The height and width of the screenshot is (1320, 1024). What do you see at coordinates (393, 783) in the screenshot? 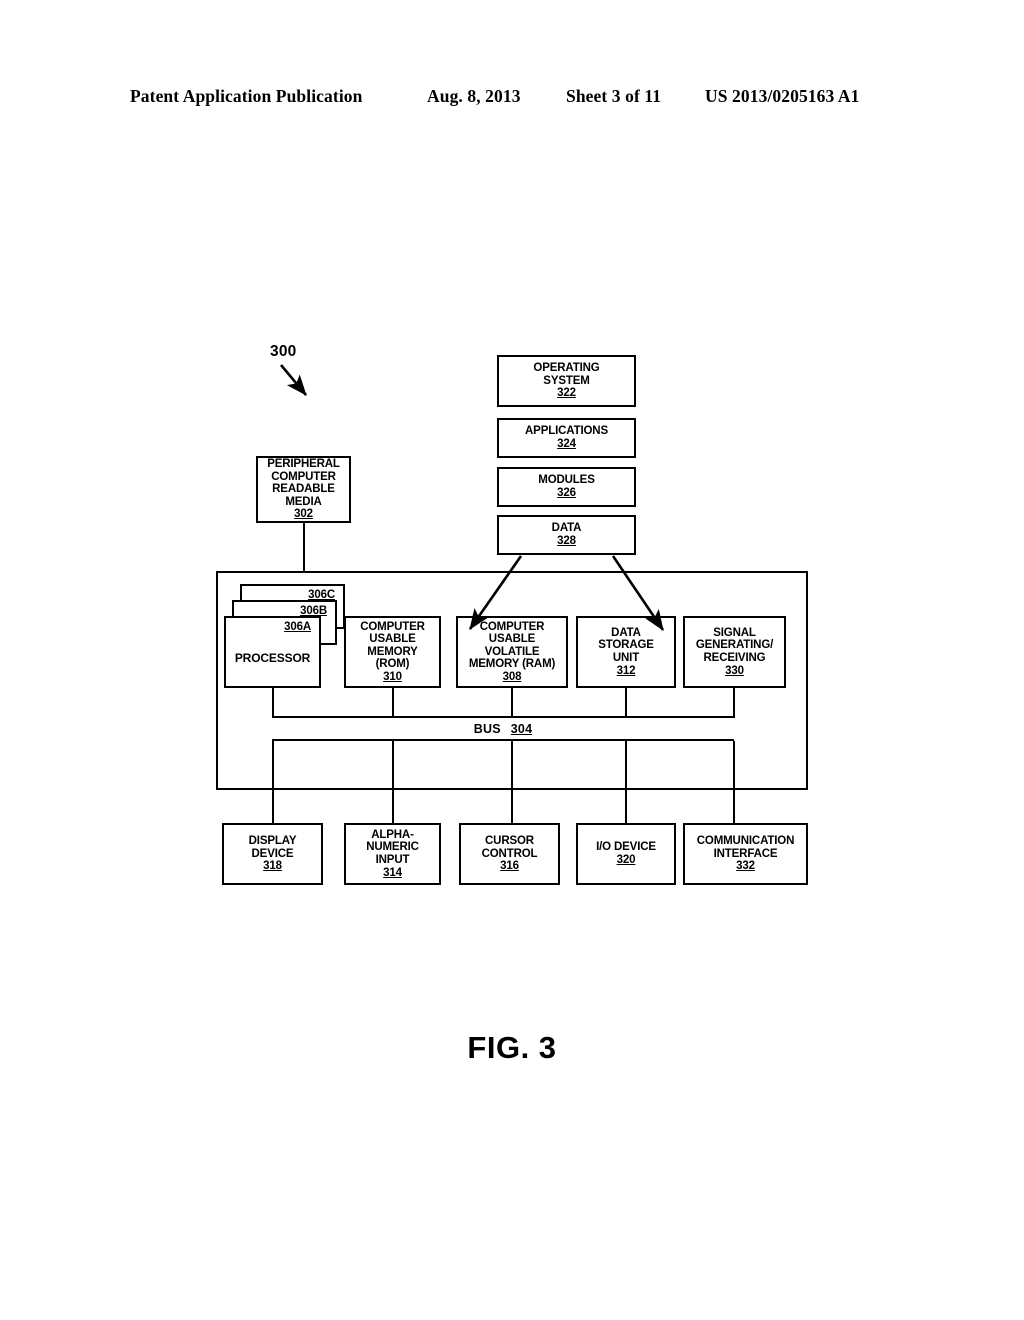
I see `bus-to-alphanumeric-input-connector` at bounding box center [393, 783].